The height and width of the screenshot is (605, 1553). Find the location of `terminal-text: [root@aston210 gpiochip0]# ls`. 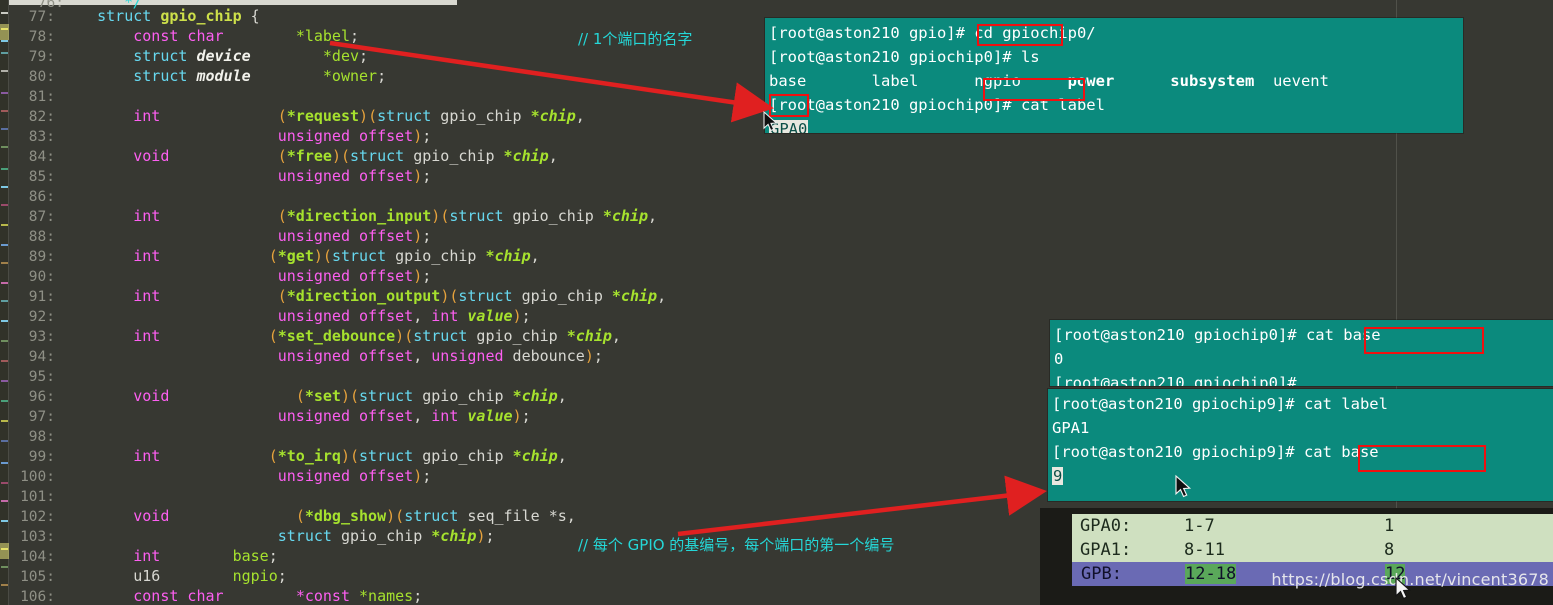

terminal-text: [root@aston210 gpiochip0]# ls is located at coordinates (904, 57).